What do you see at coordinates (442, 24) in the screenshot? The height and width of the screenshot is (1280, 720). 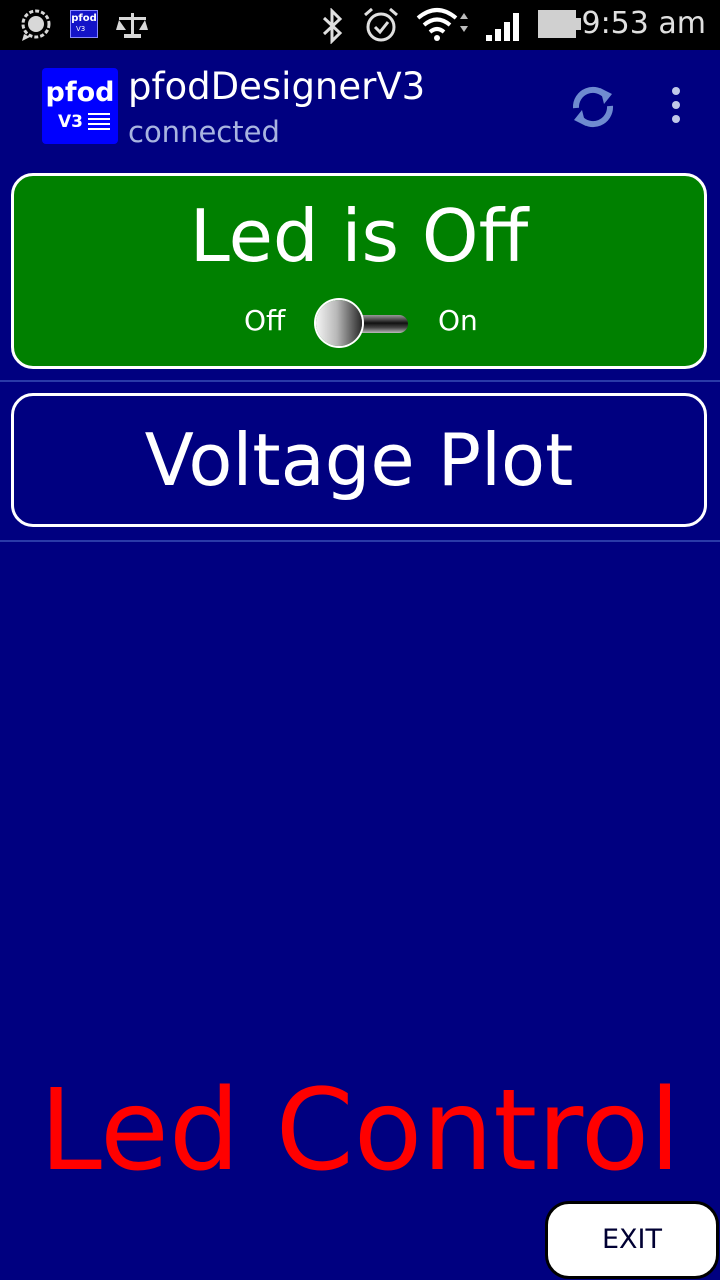 I see `wifi-icon` at bounding box center [442, 24].